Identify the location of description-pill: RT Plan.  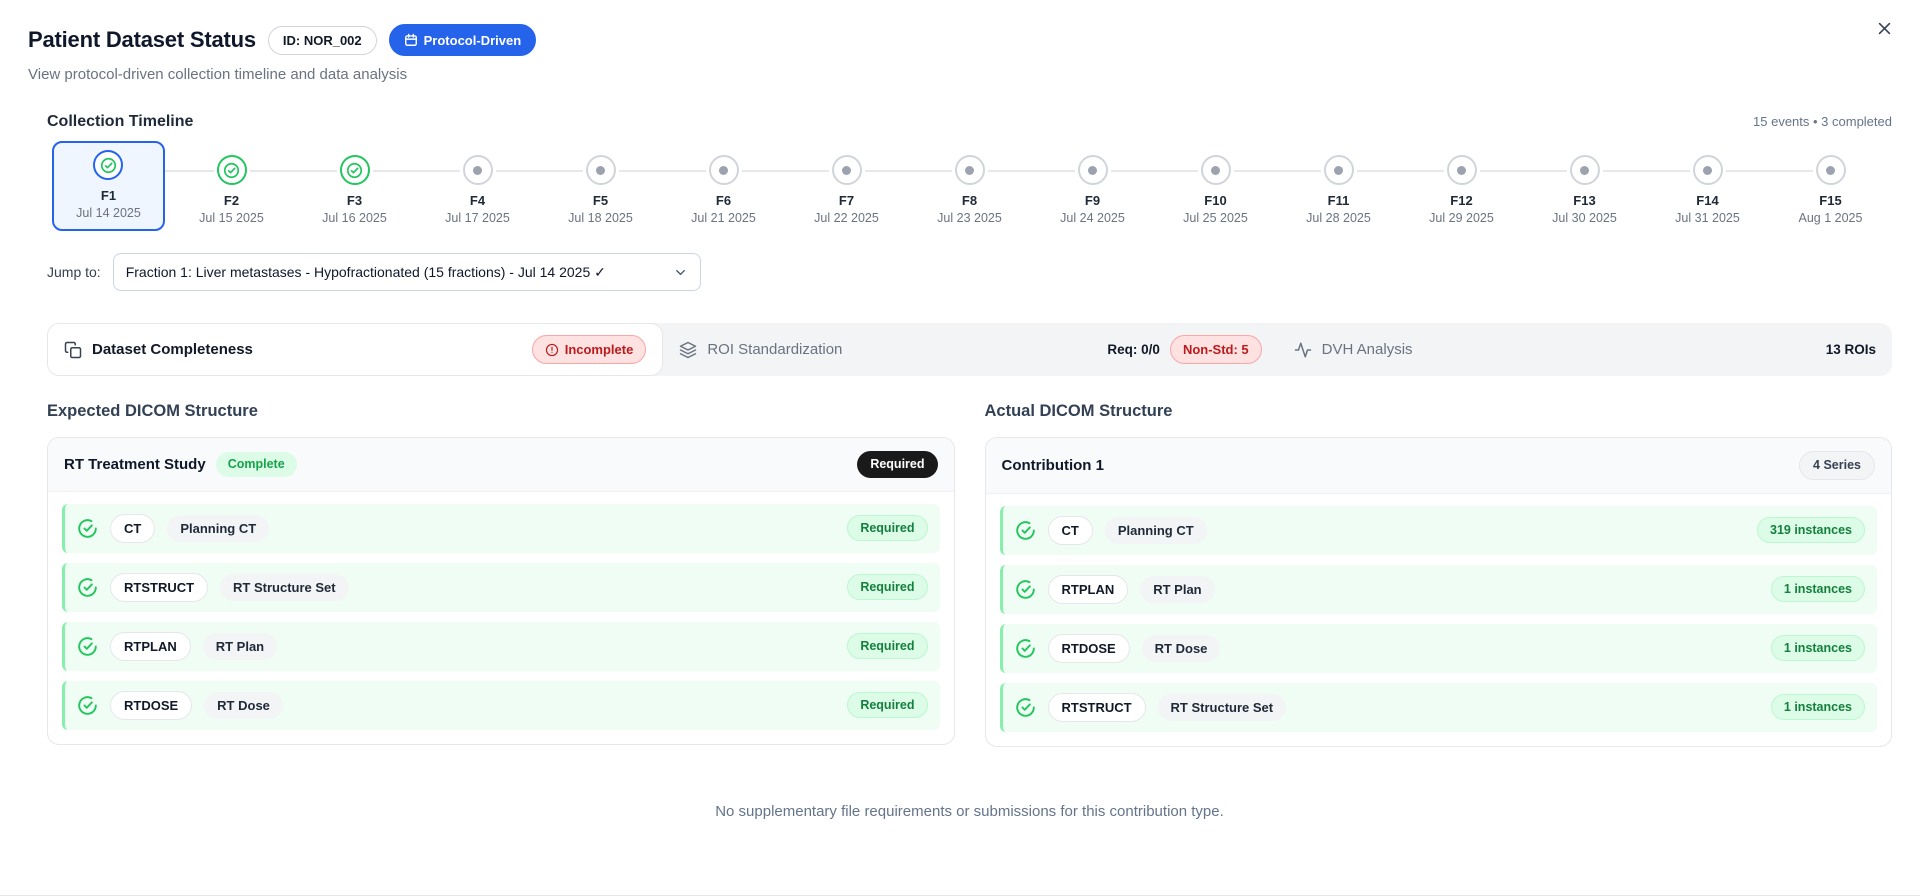
(1177, 589).